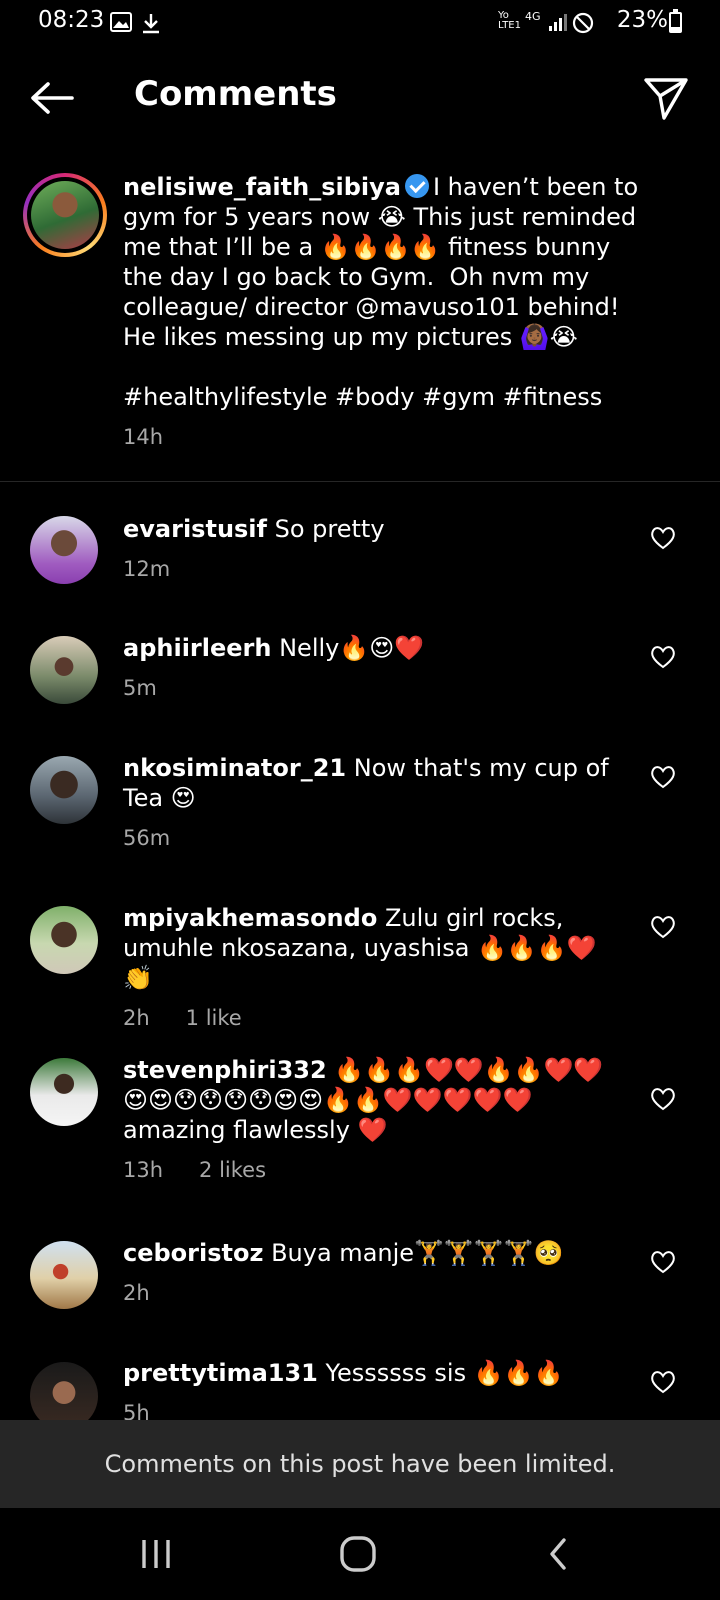 Image resolution: width=720 pixels, height=1600 pixels. Describe the element at coordinates (373, 1273) in the screenshot. I see `comment-body: ceboristoz Buya manje🏋️🏋️🏋️🏋️🥺 2h` at that location.